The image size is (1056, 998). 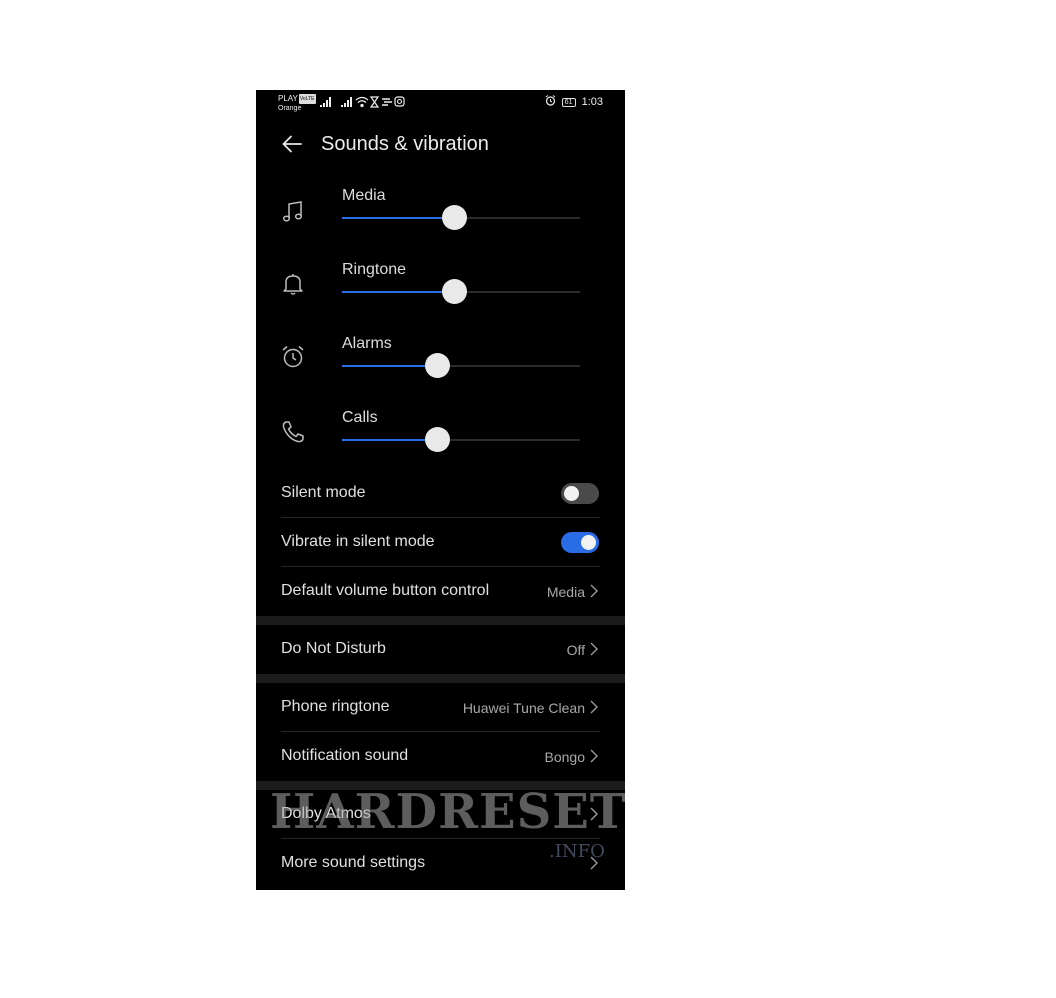 What do you see at coordinates (374, 102) in the screenshot?
I see `hourglass-icon` at bounding box center [374, 102].